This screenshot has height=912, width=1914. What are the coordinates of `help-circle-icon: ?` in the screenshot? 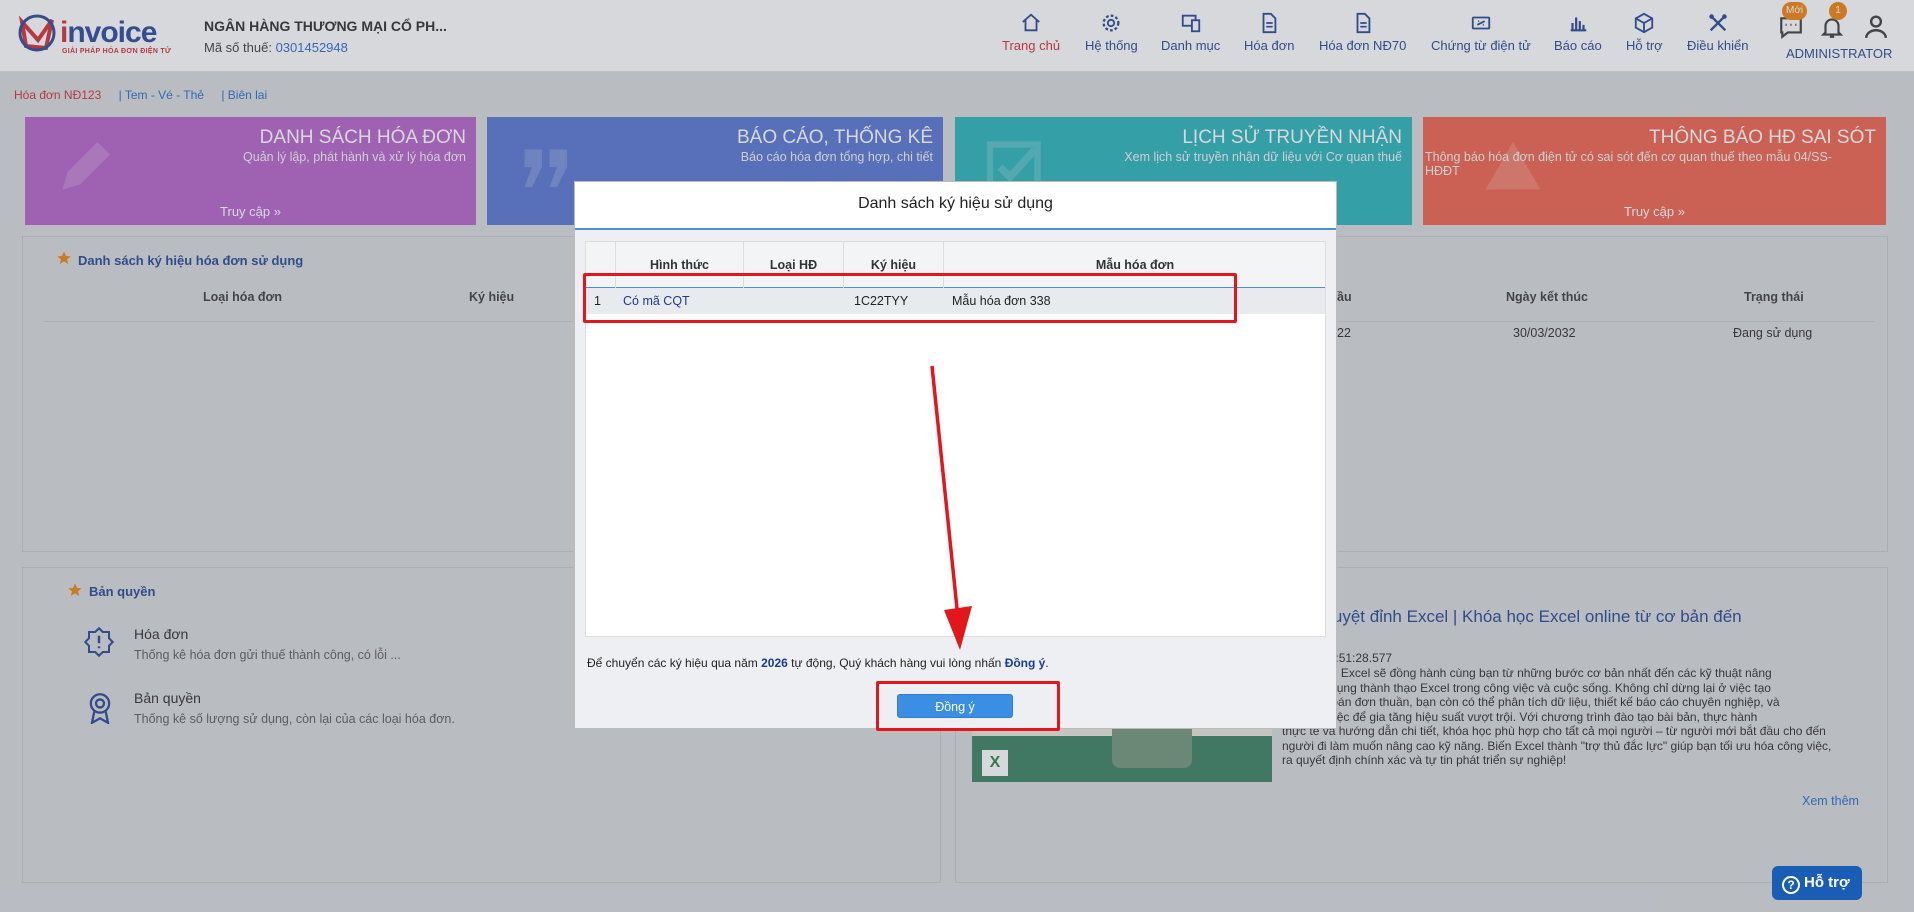 It's located at (1791, 885).